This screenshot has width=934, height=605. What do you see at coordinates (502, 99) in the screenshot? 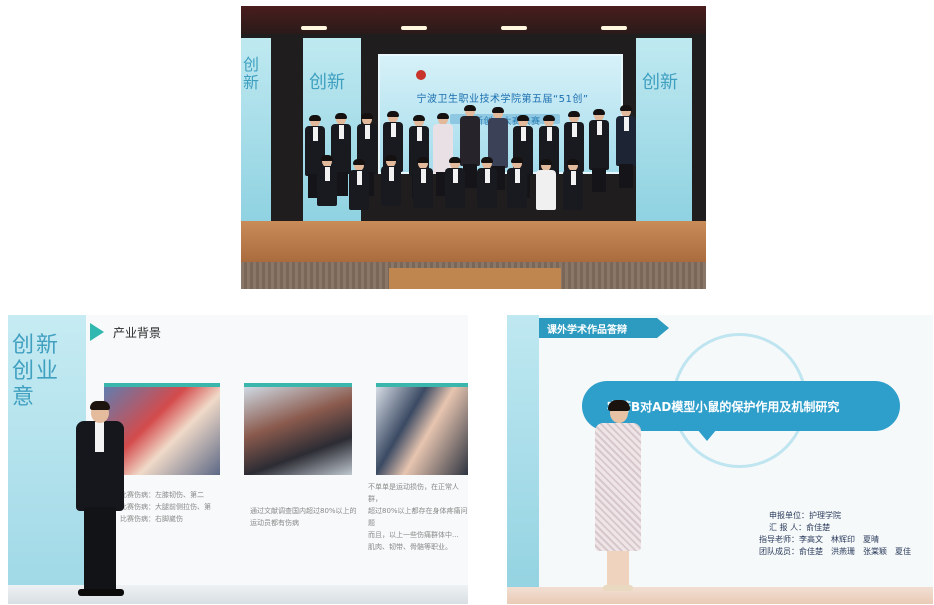
I see `screen-title: 宁波卫生职业技术学院第五届“51创”` at bounding box center [502, 99].